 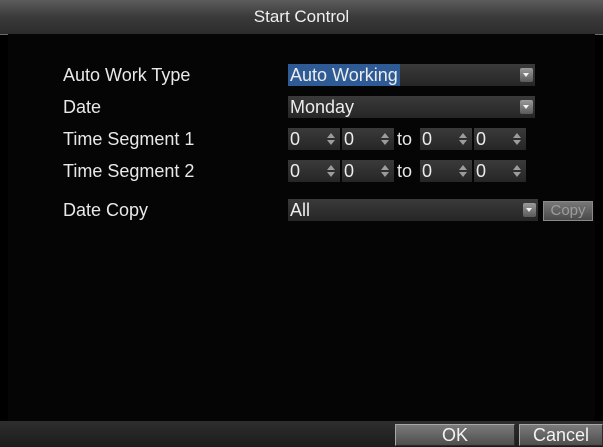 I want to click on time-segment-2-label: Time Segment 2, so click(x=129, y=171).